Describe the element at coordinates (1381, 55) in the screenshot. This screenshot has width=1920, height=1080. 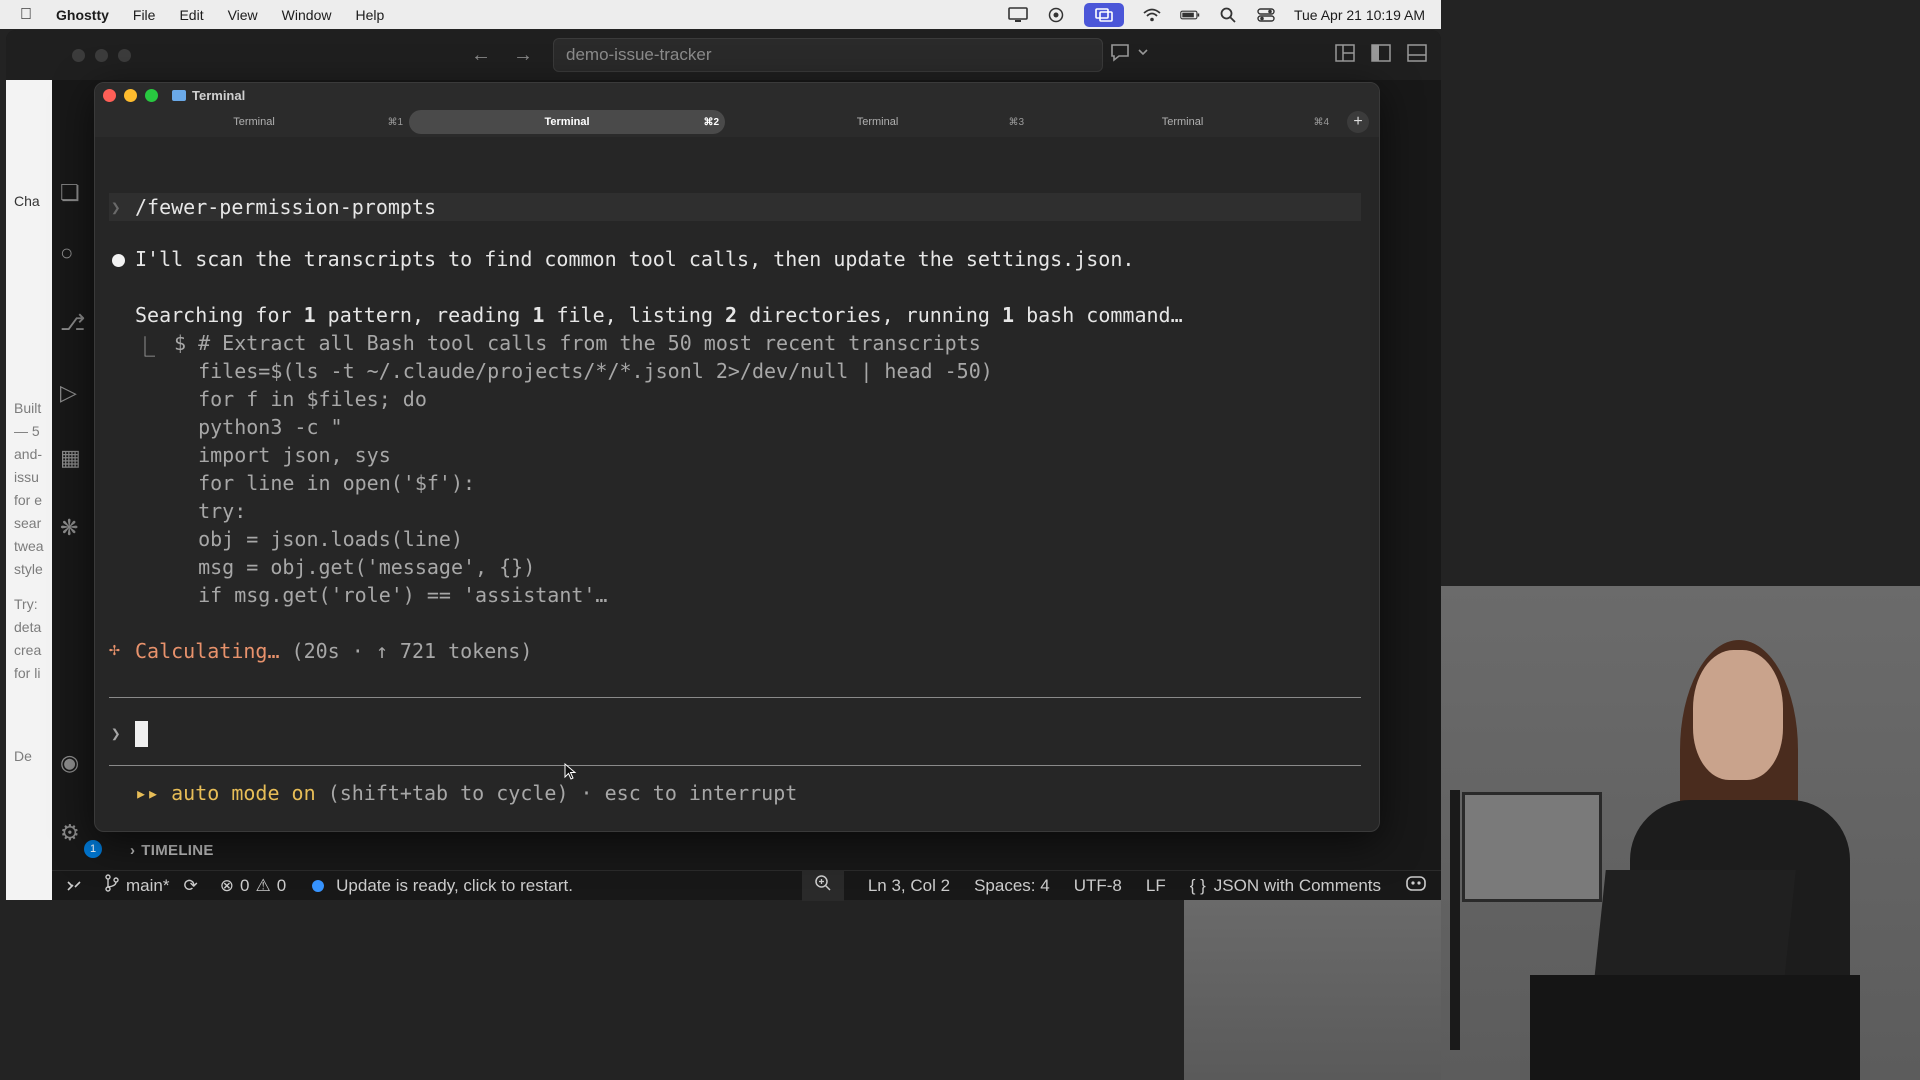
I see `toggle-sidebar-icon` at that location.